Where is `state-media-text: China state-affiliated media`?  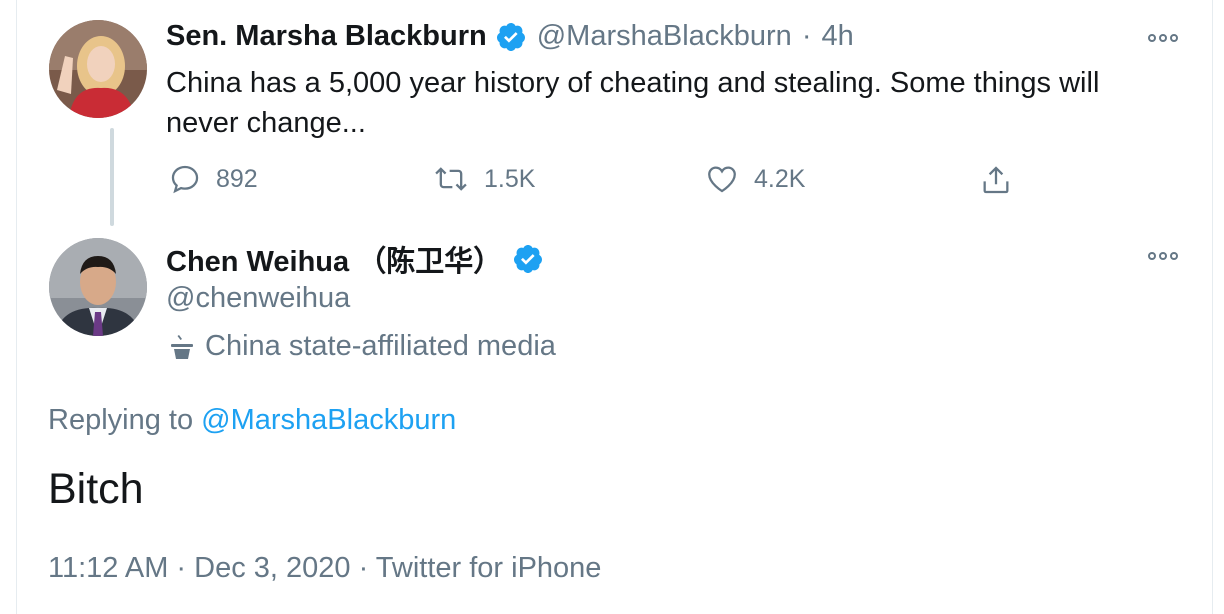 state-media-text: China state-affiliated media is located at coordinates (380, 346).